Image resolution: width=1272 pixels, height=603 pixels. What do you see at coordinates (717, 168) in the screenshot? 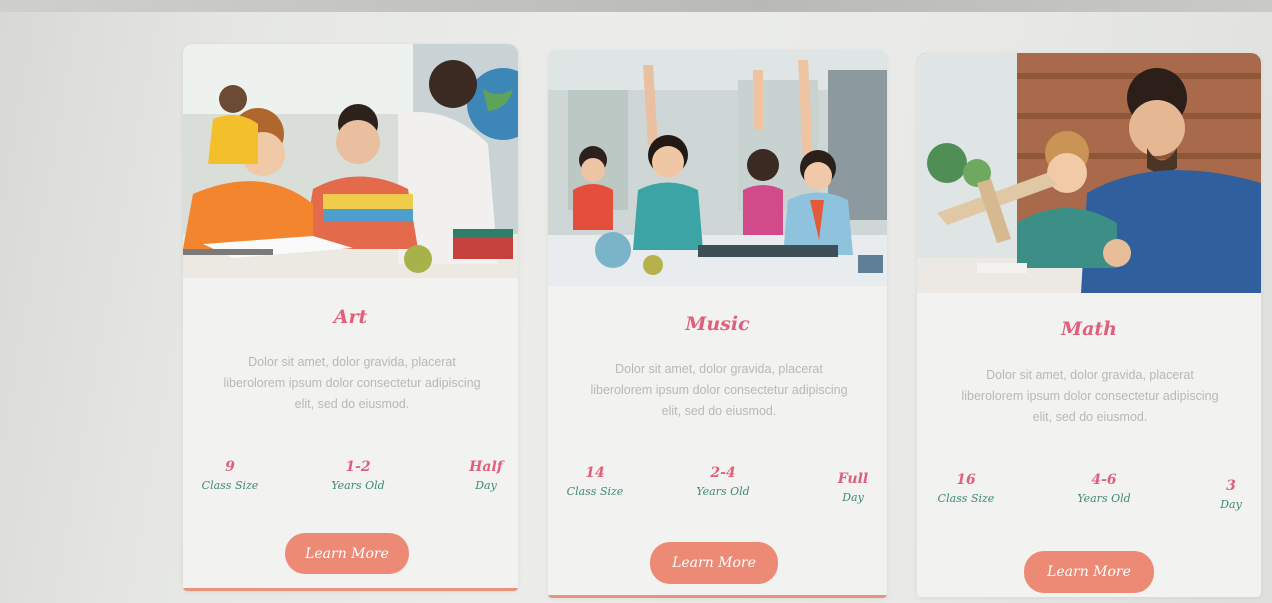
I see `class-photo-music` at bounding box center [717, 168].